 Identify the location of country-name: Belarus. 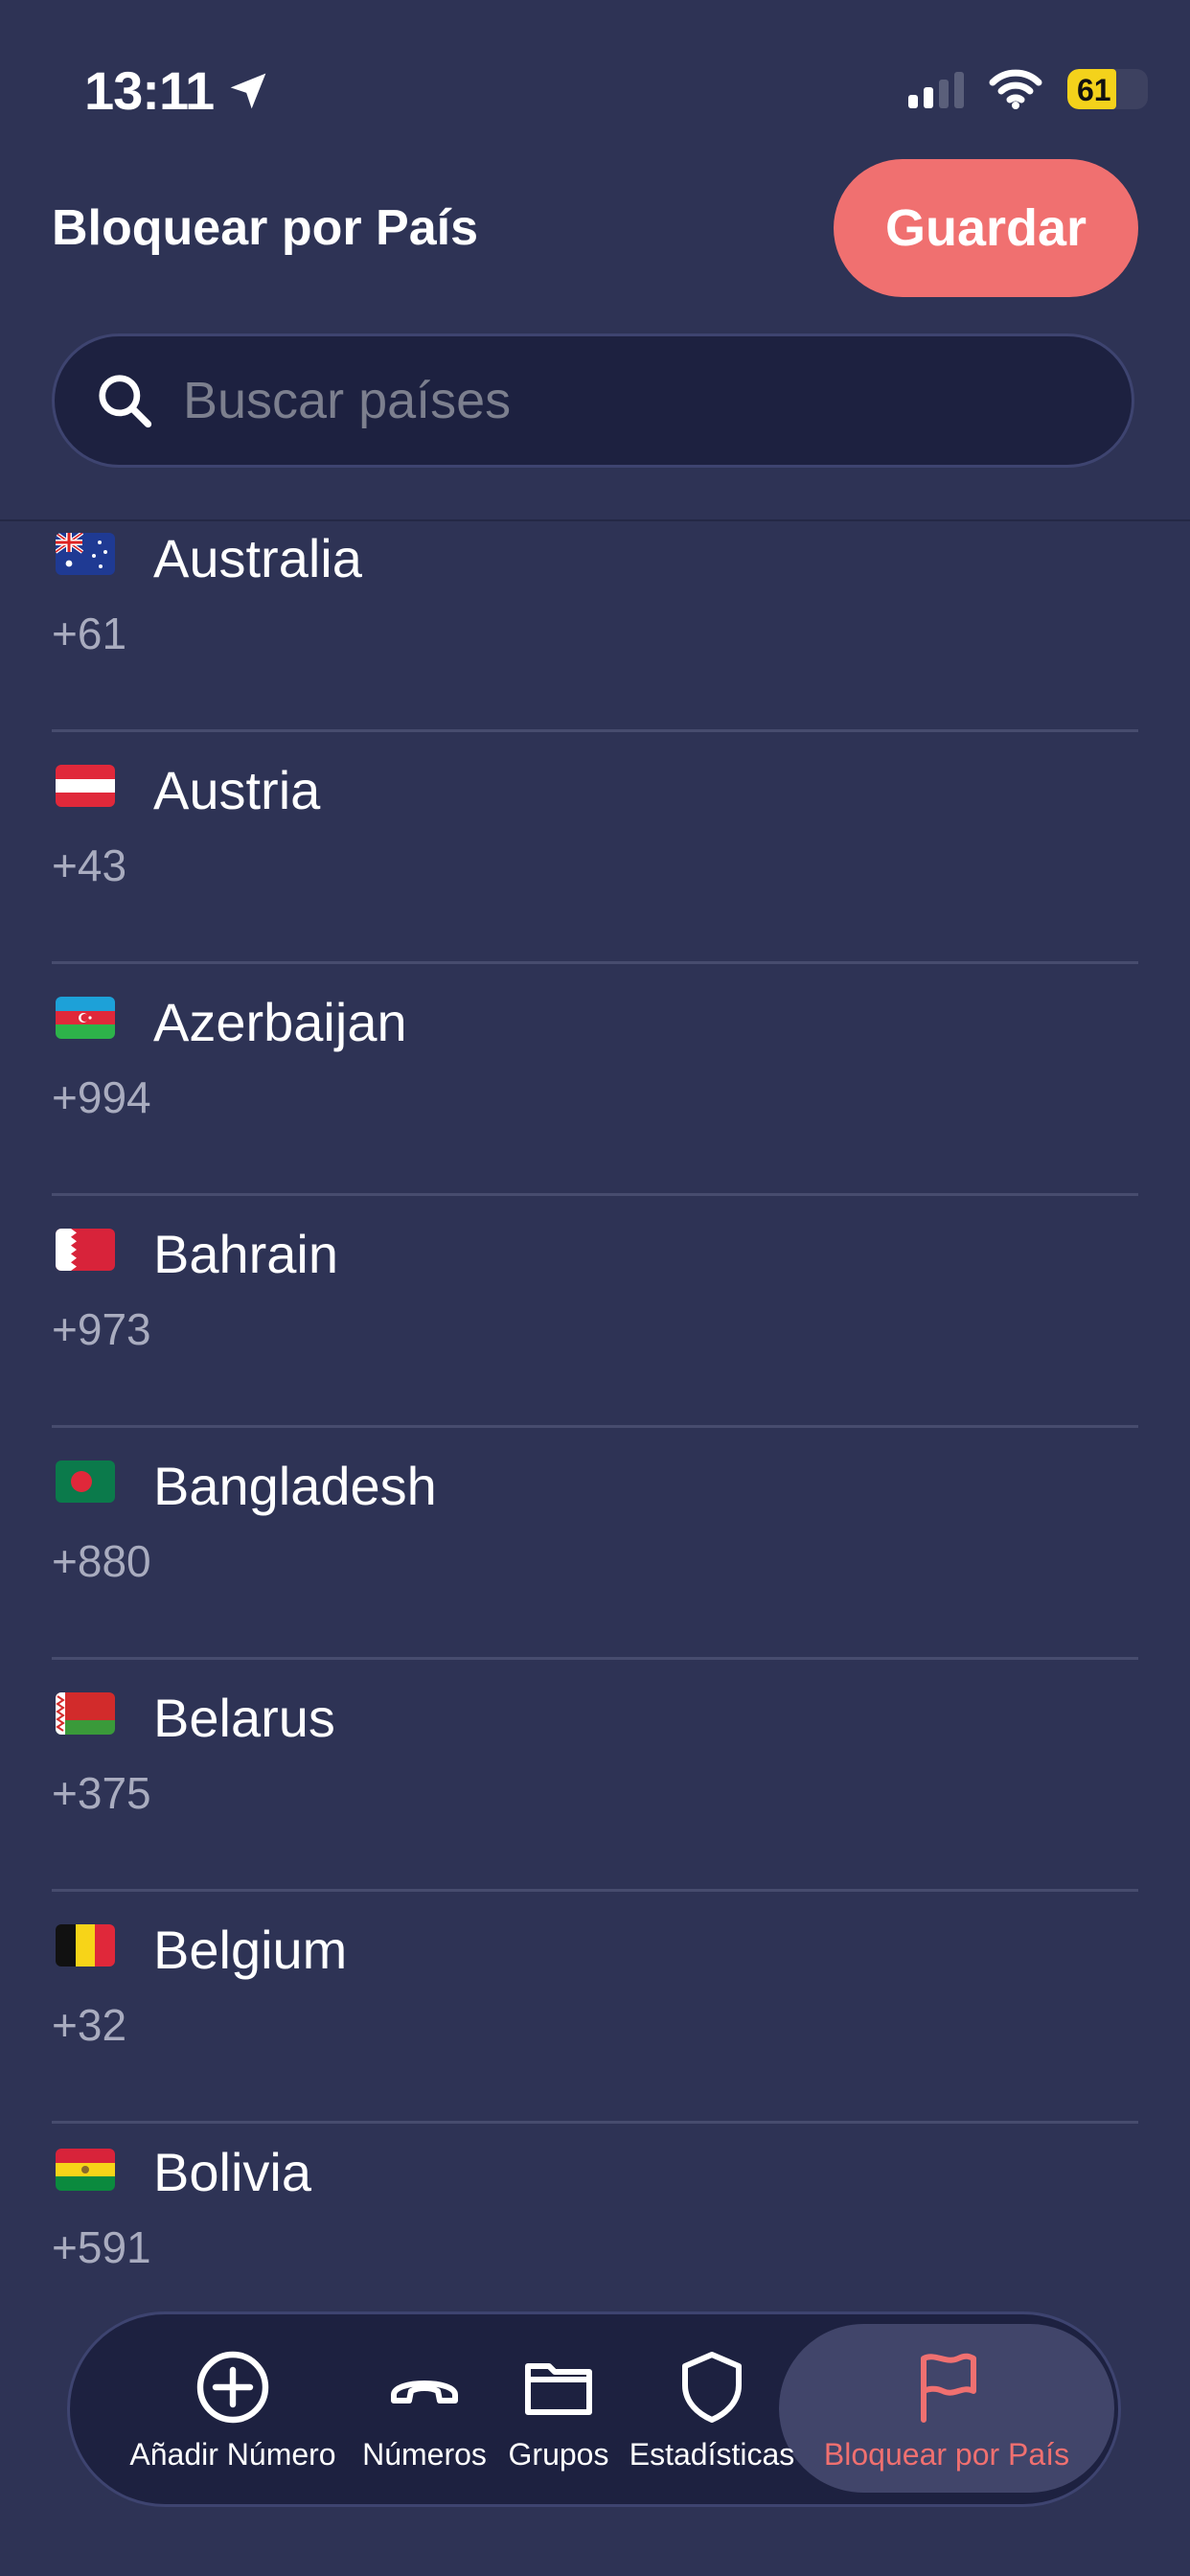
(244, 1718).